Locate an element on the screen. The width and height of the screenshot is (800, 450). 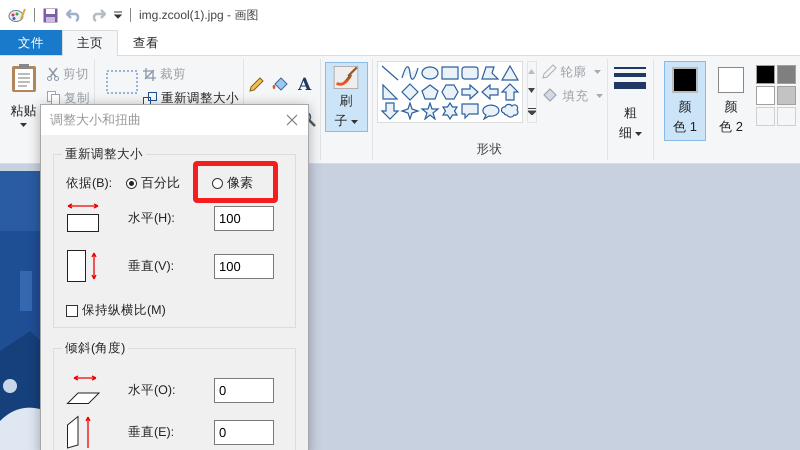
color-button: 颜色 2 is located at coordinates (731, 101).